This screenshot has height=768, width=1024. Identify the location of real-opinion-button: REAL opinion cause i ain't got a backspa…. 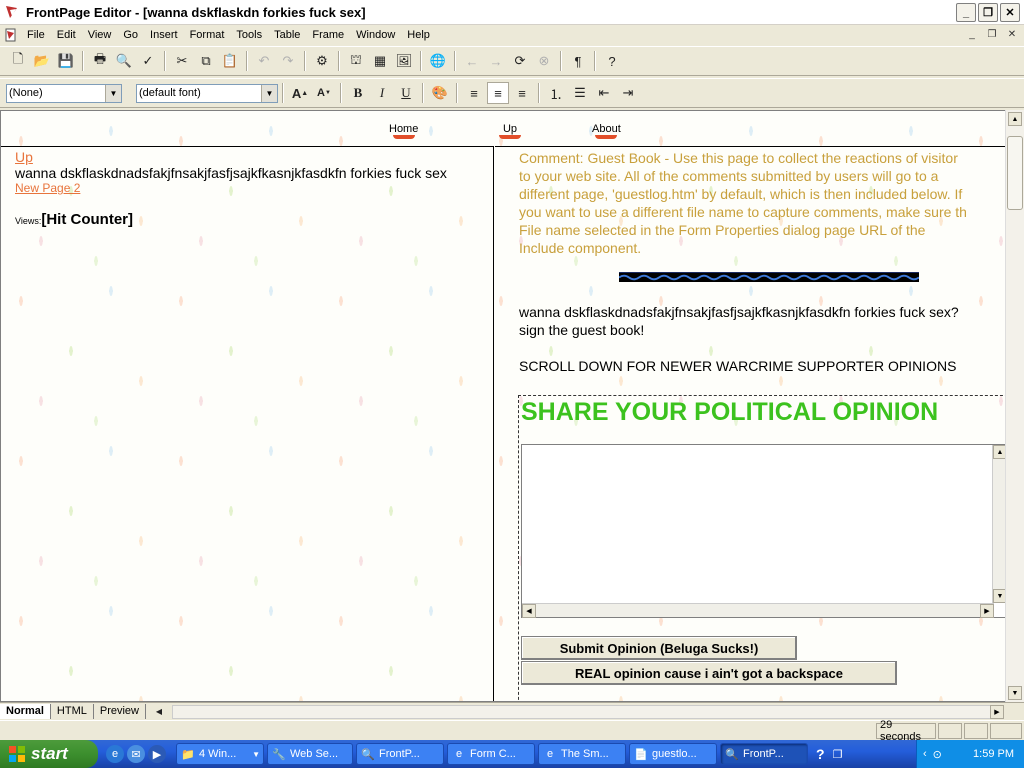
(709, 673).